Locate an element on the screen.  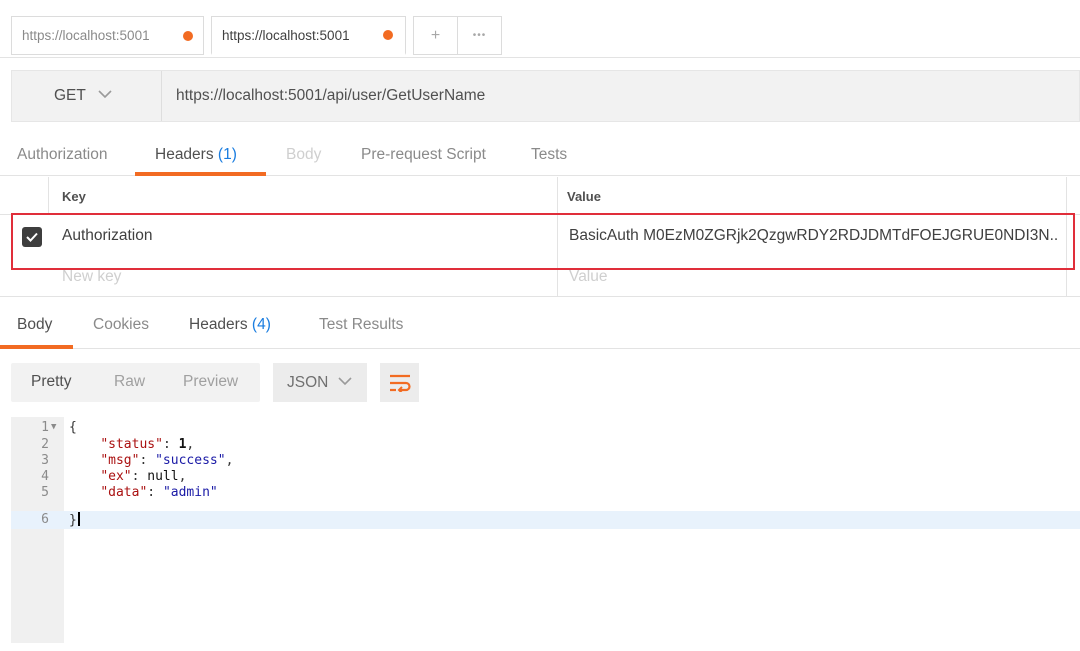
tab-response-headers: Headers (4) is located at coordinates (230, 325).